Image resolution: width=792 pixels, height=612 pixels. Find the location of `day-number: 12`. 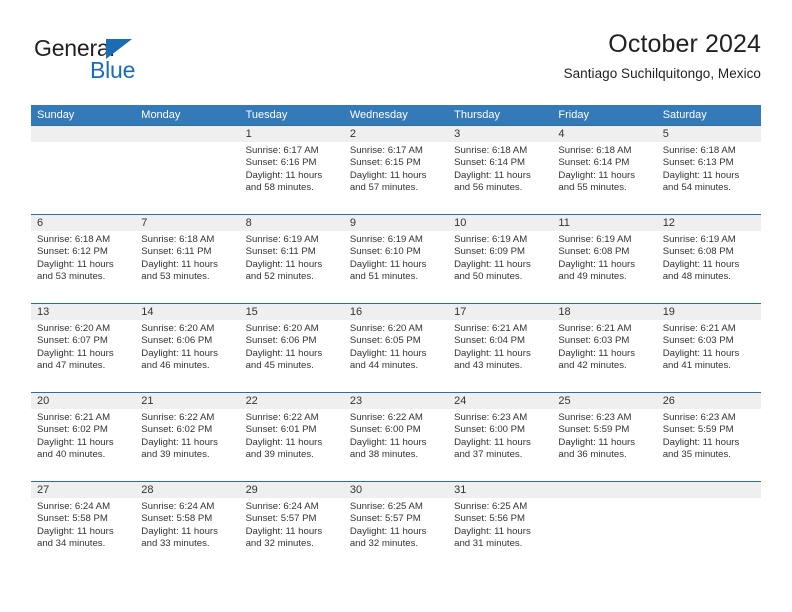

day-number: 12 is located at coordinates (709, 223).